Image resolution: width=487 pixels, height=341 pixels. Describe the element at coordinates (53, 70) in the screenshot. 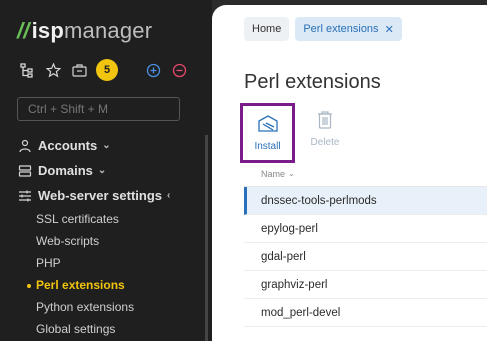

I see `star-icon` at that location.